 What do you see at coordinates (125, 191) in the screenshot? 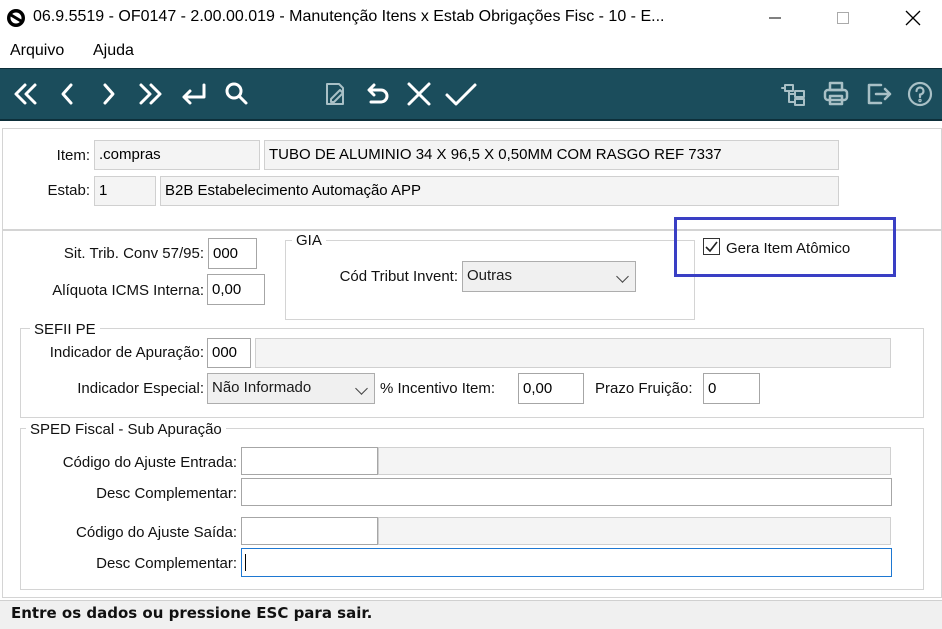
I see `estab-code-field: 1` at bounding box center [125, 191].